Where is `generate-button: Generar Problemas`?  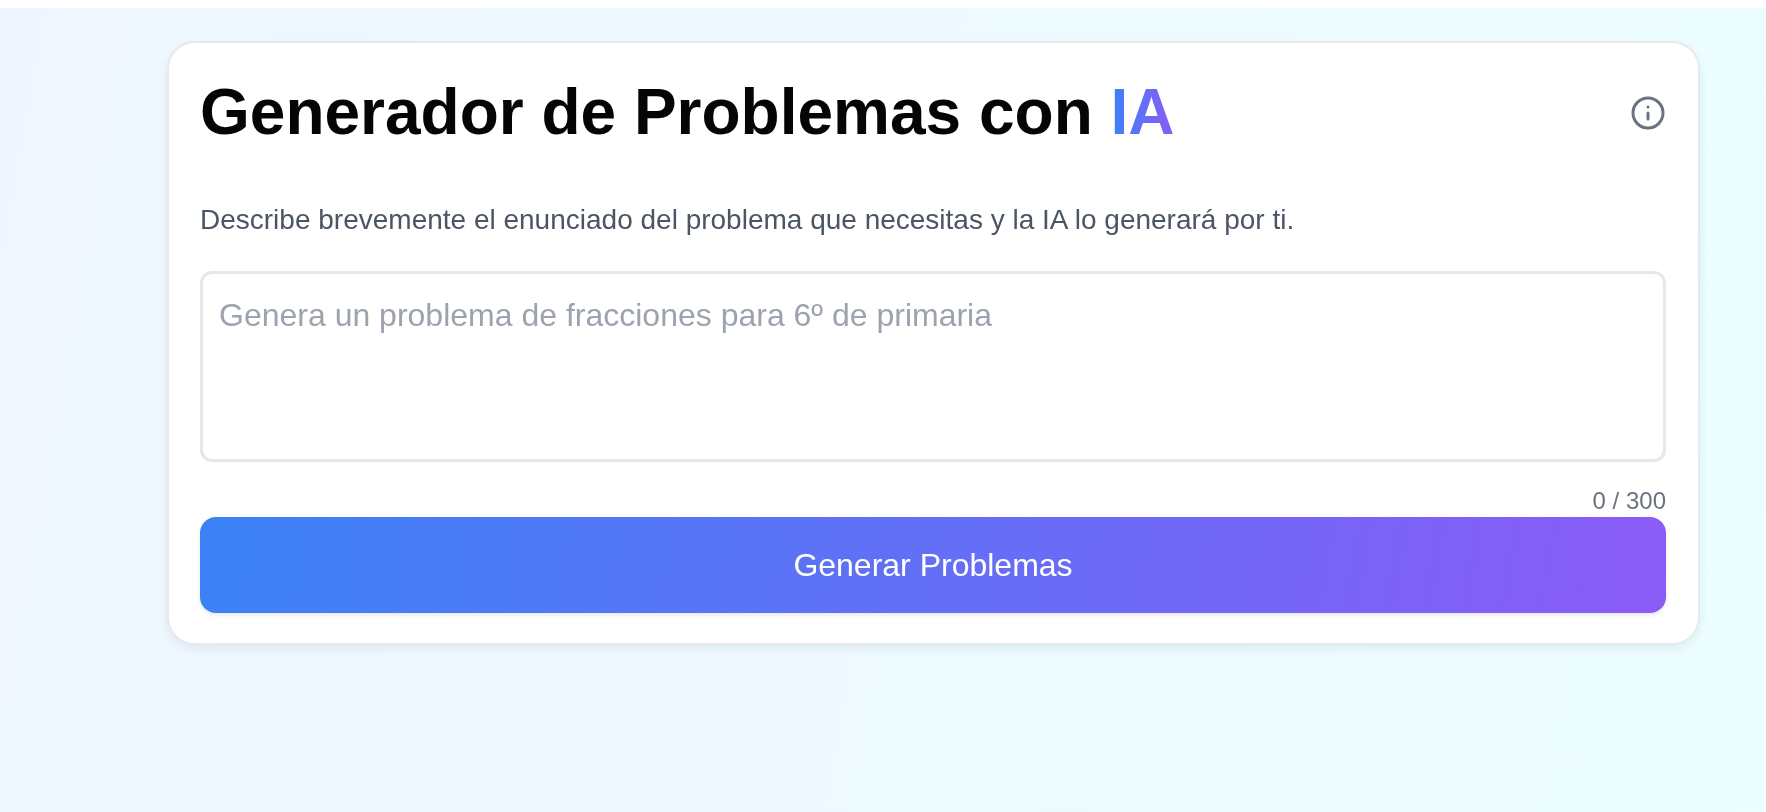
generate-button: Generar Problemas is located at coordinates (933, 565).